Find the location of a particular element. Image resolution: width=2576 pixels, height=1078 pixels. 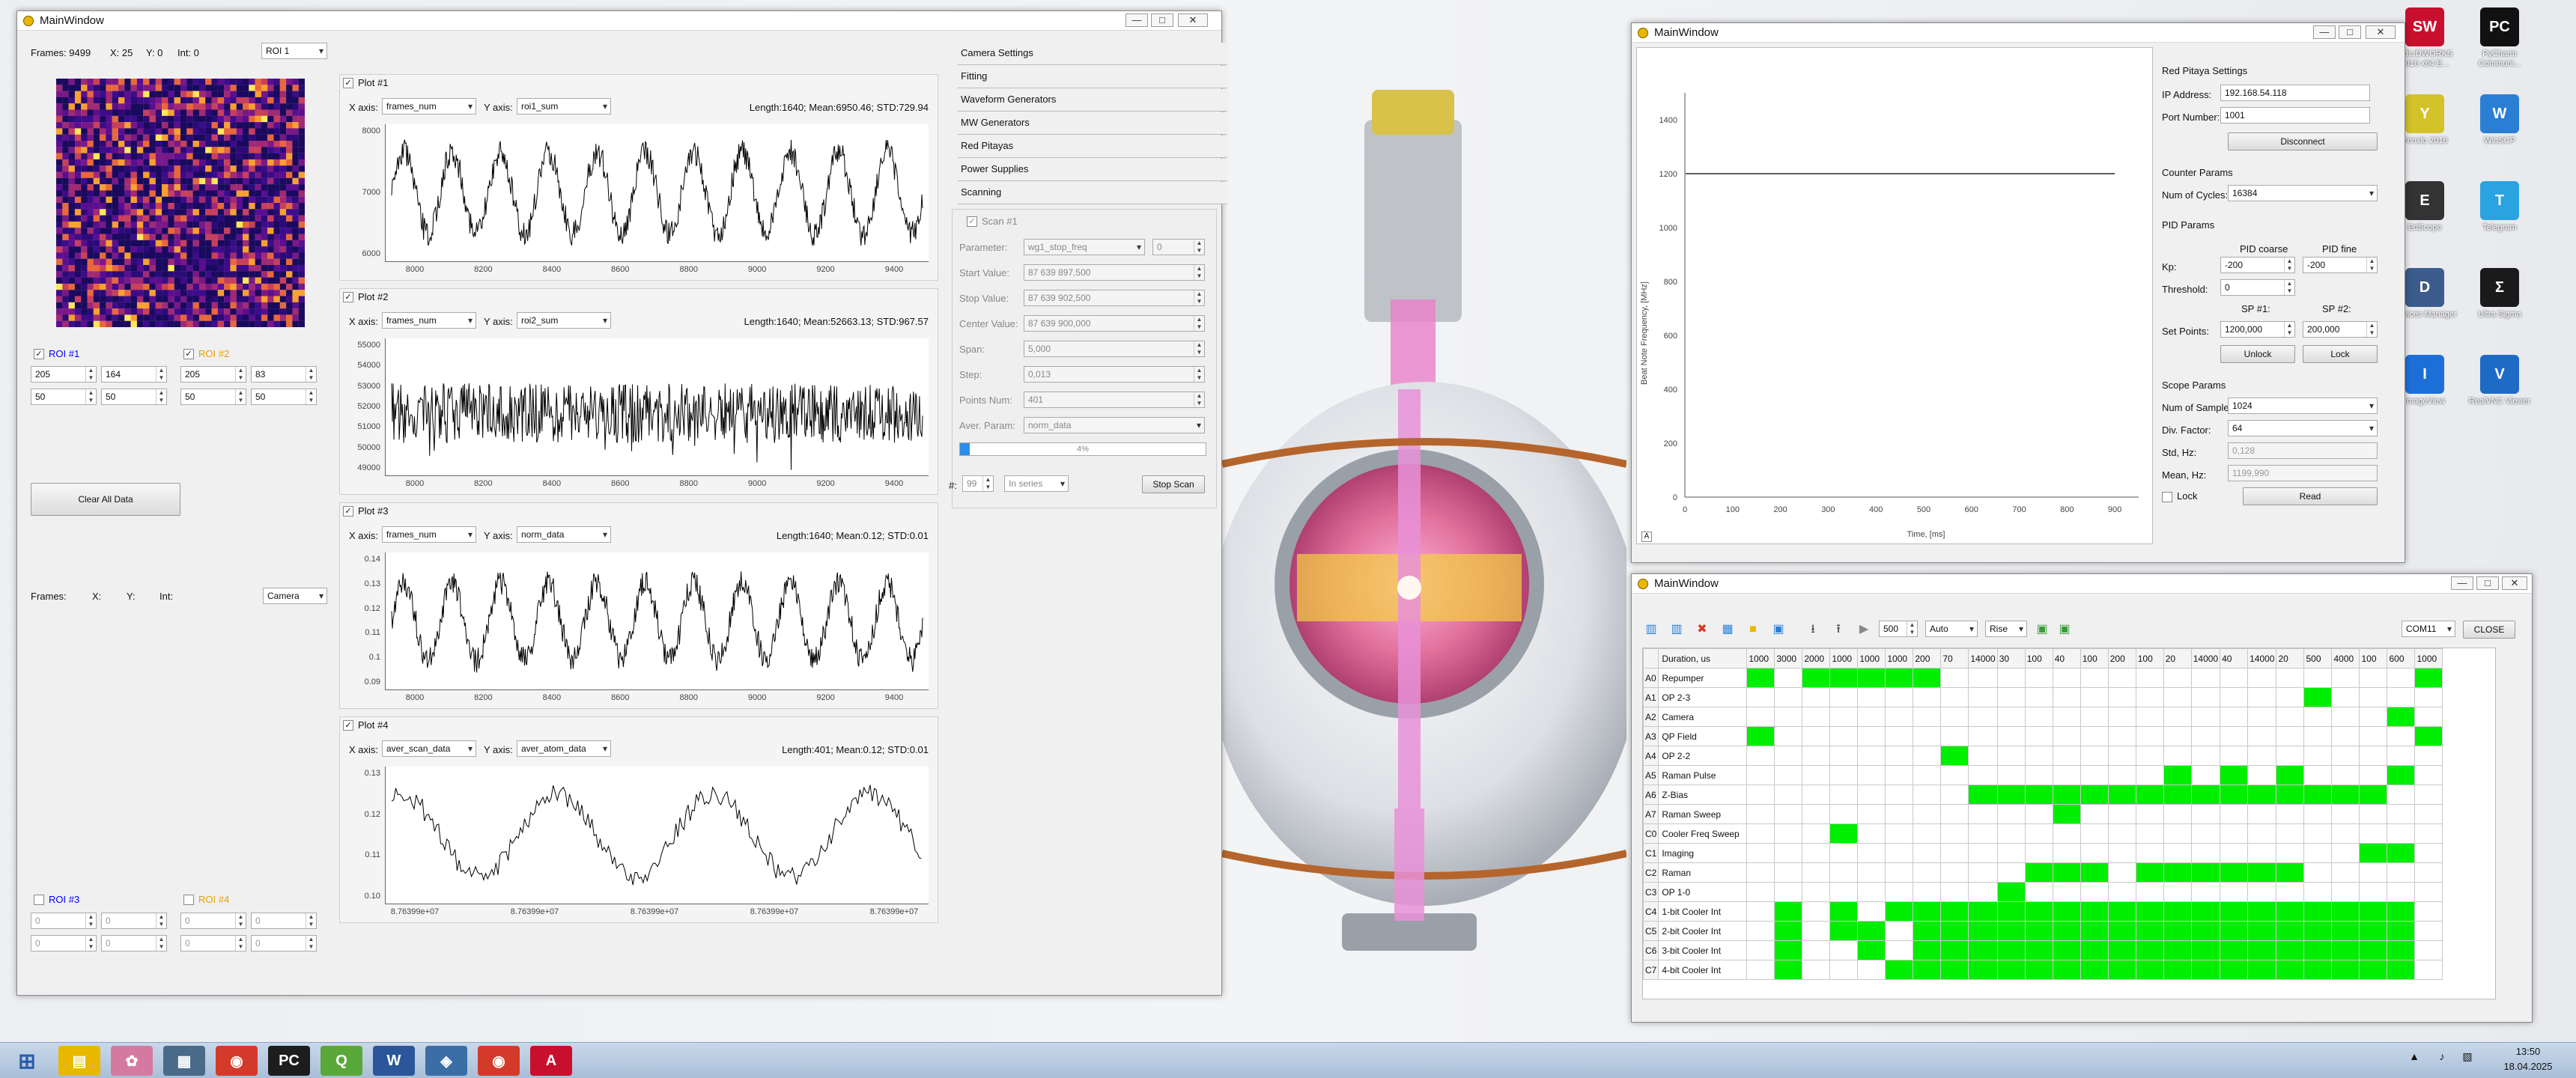

network-icon: ▧ is located at coordinates (2467, 1056).